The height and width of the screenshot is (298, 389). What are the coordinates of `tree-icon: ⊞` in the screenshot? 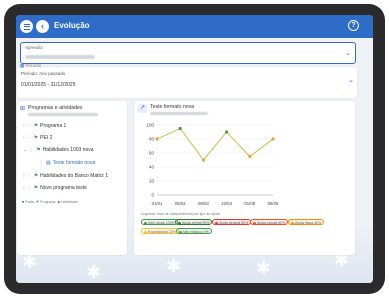 It's located at (23, 109).